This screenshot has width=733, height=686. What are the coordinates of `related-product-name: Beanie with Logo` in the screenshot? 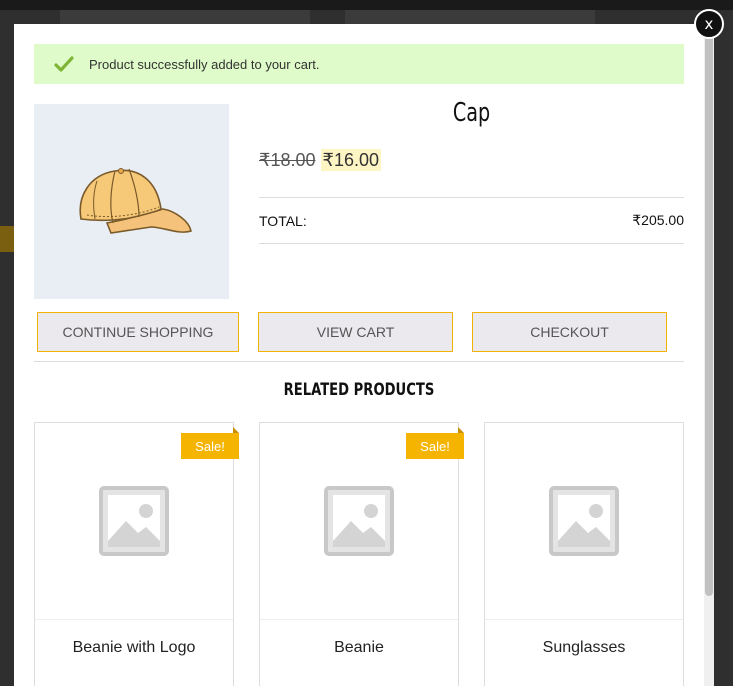 It's located at (134, 648).